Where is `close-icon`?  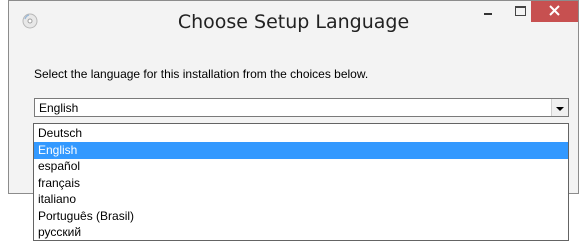
close-icon is located at coordinates (554, 12).